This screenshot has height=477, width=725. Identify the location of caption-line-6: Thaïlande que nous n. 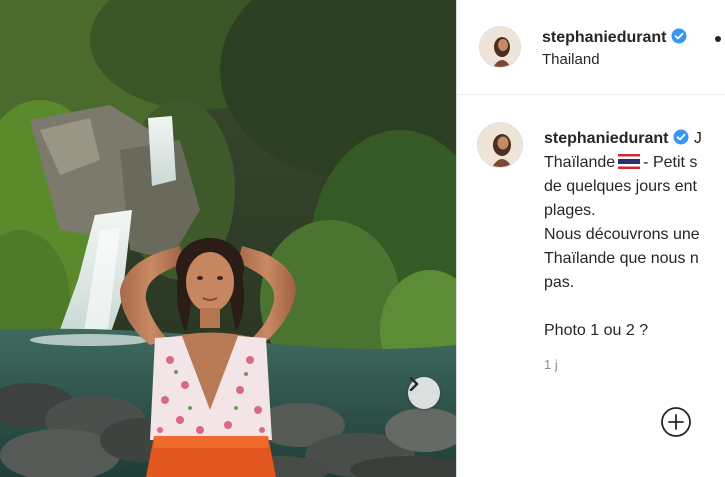
(621, 258).